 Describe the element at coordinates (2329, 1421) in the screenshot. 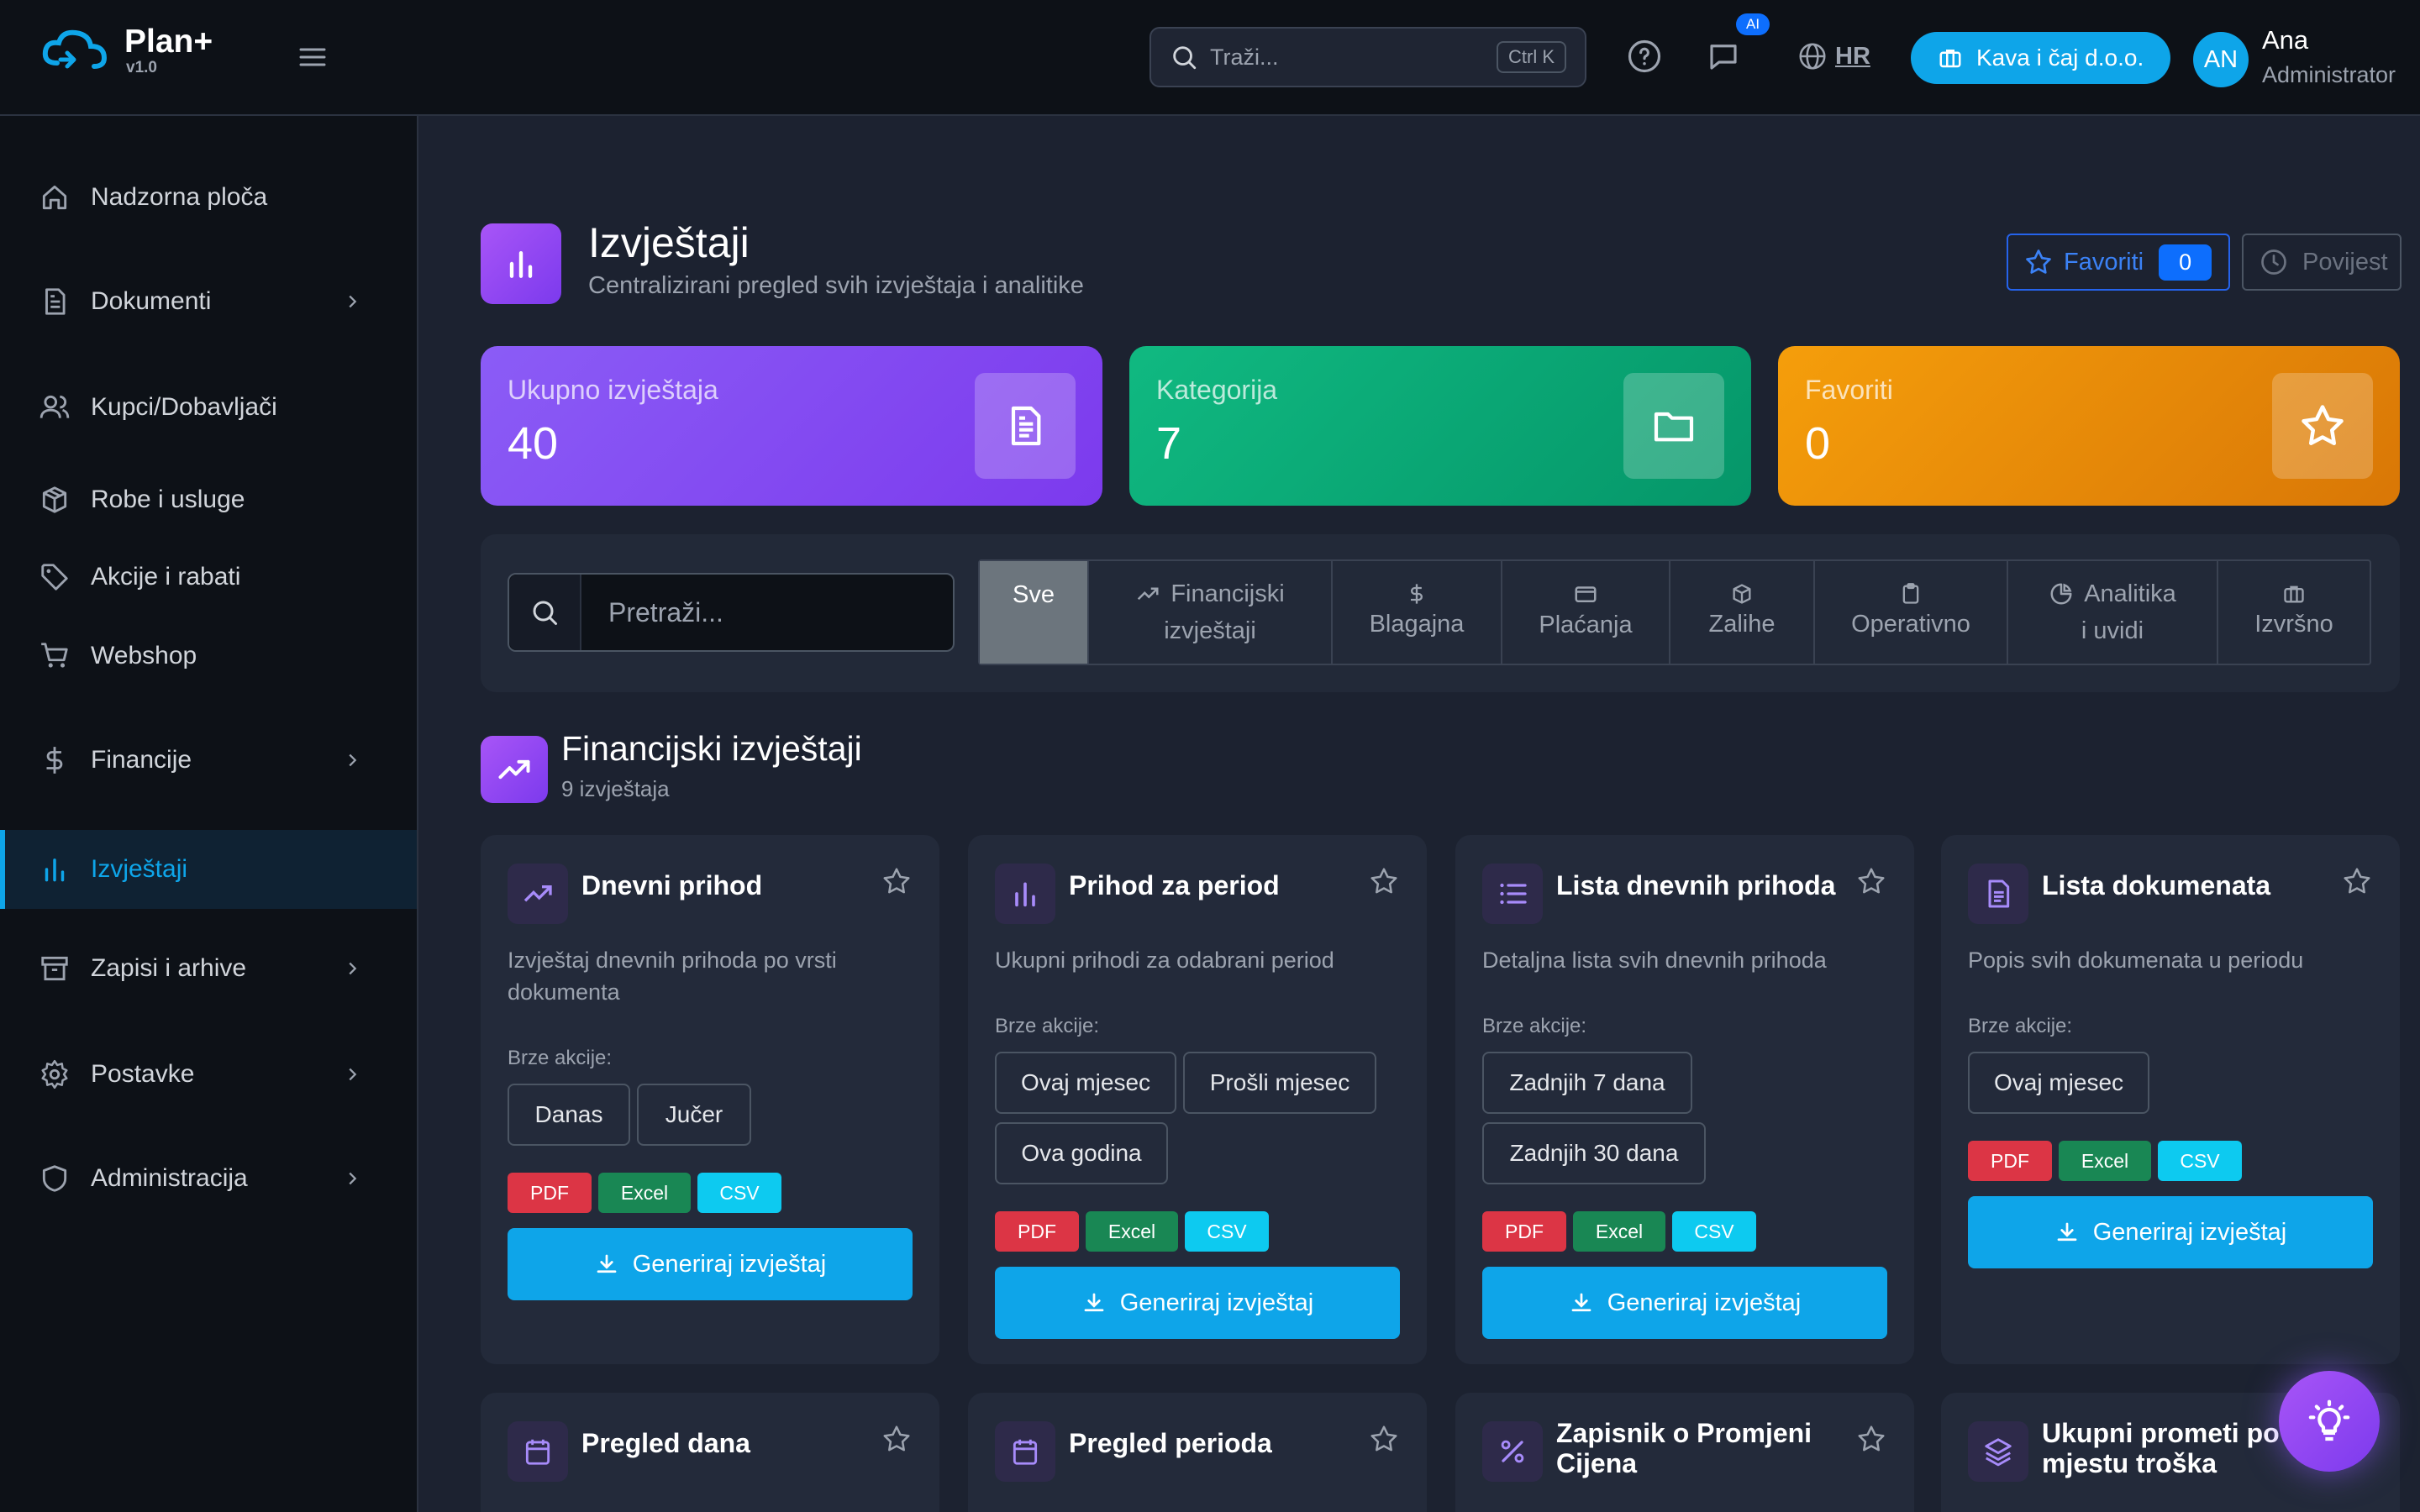

I see `lightbulb-fab-button` at that location.